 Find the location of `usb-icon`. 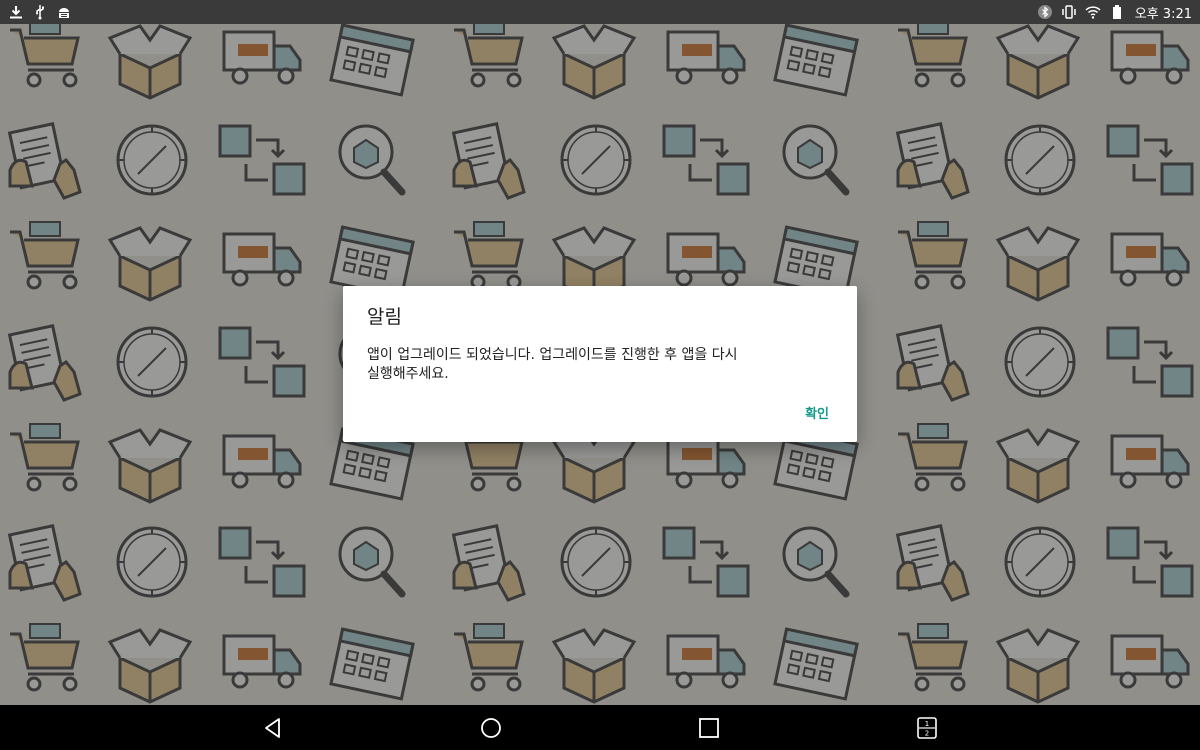

usb-icon is located at coordinates (40, 12).